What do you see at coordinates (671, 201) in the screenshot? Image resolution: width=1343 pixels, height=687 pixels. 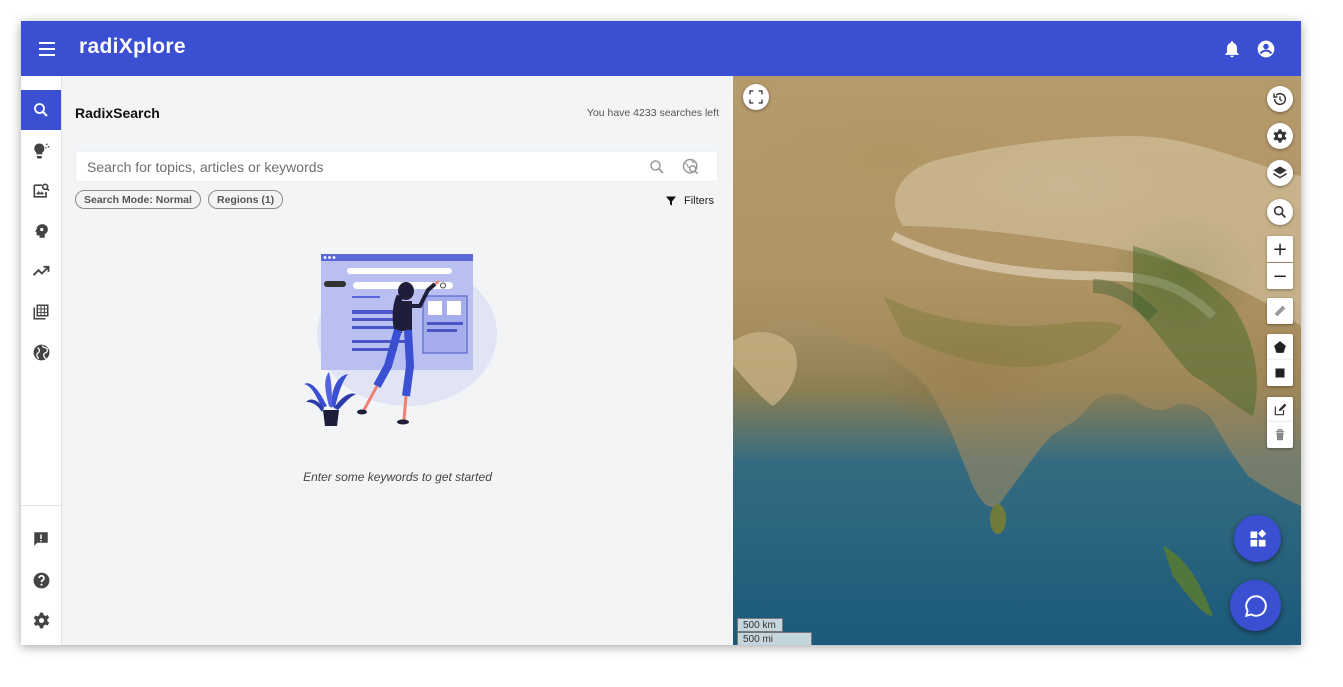 I see `filter-funnel-icon` at bounding box center [671, 201].